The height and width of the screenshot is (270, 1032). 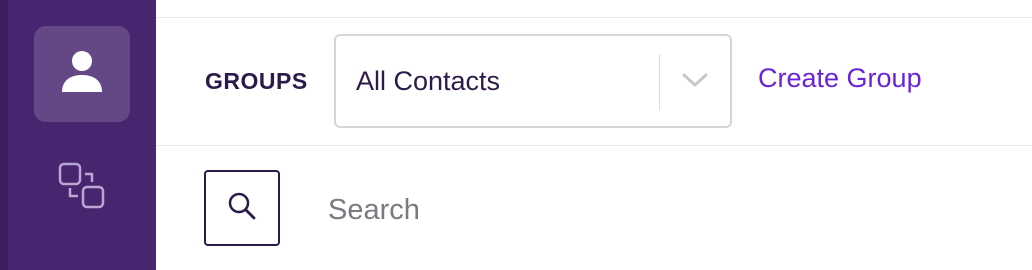 What do you see at coordinates (4, 135) in the screenshot?
I see `sidebar-edge` at bounding box center [4, 135].